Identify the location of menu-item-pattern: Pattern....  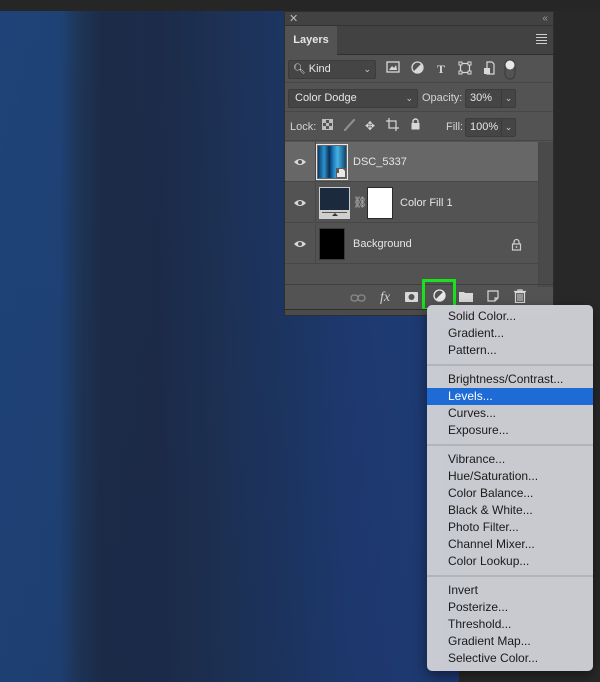
(510, 350).